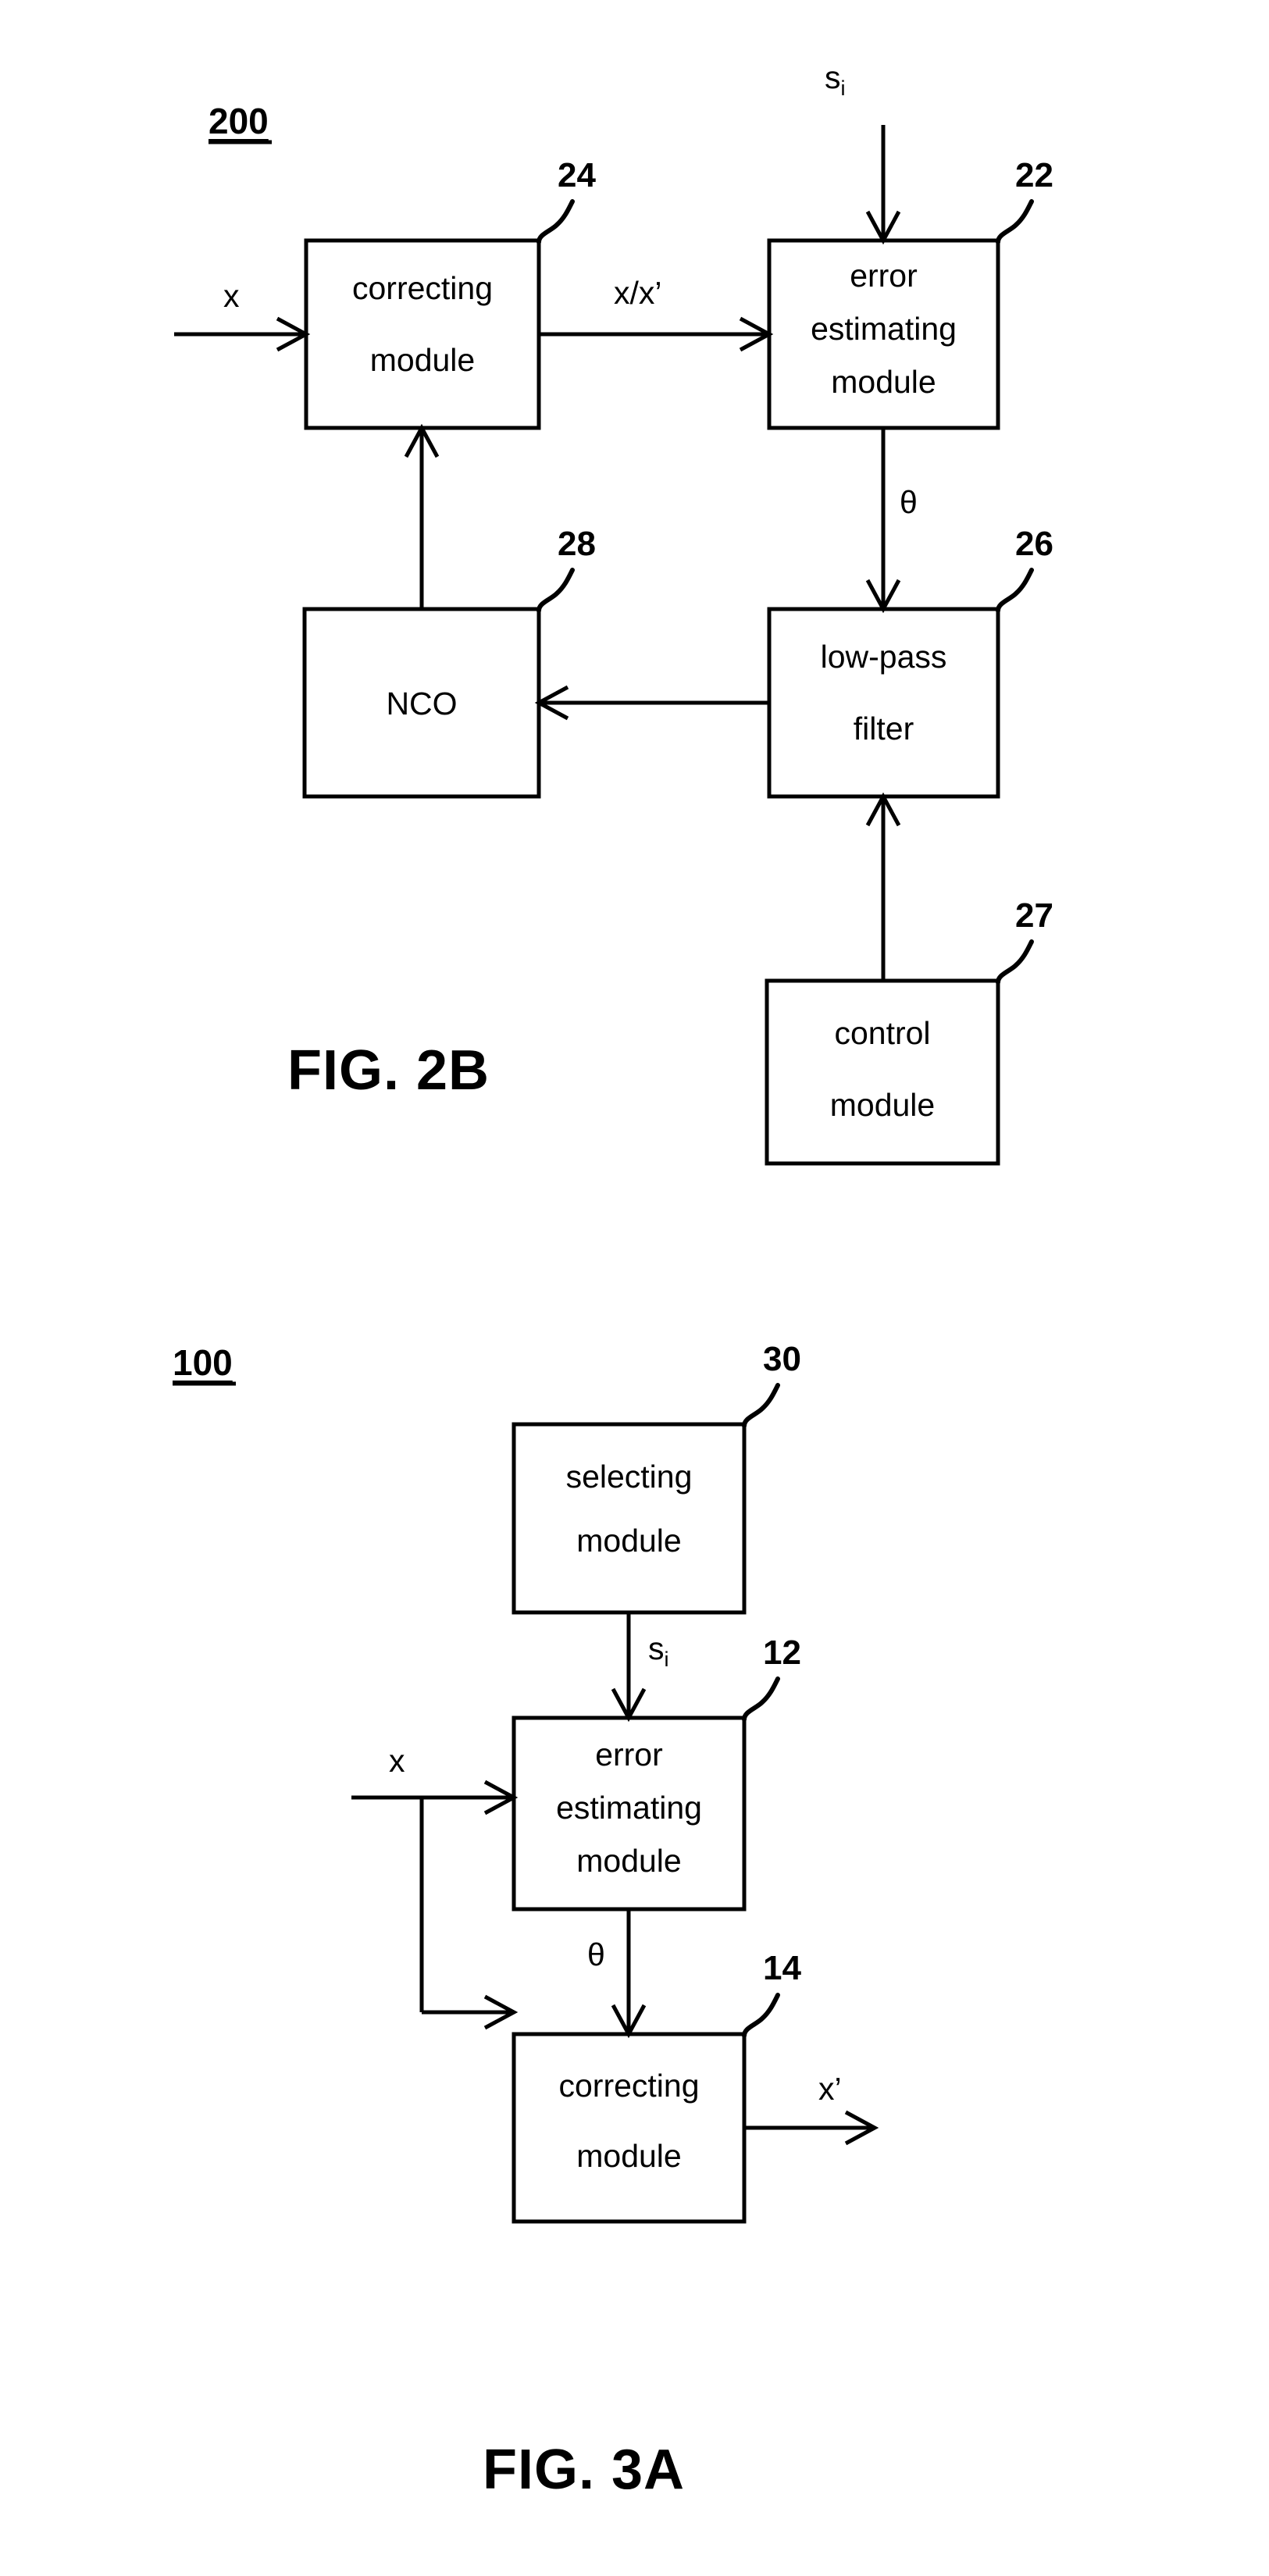  I want to click on box-label-error-estimating-module-22-line3: module, so click(883, 382).